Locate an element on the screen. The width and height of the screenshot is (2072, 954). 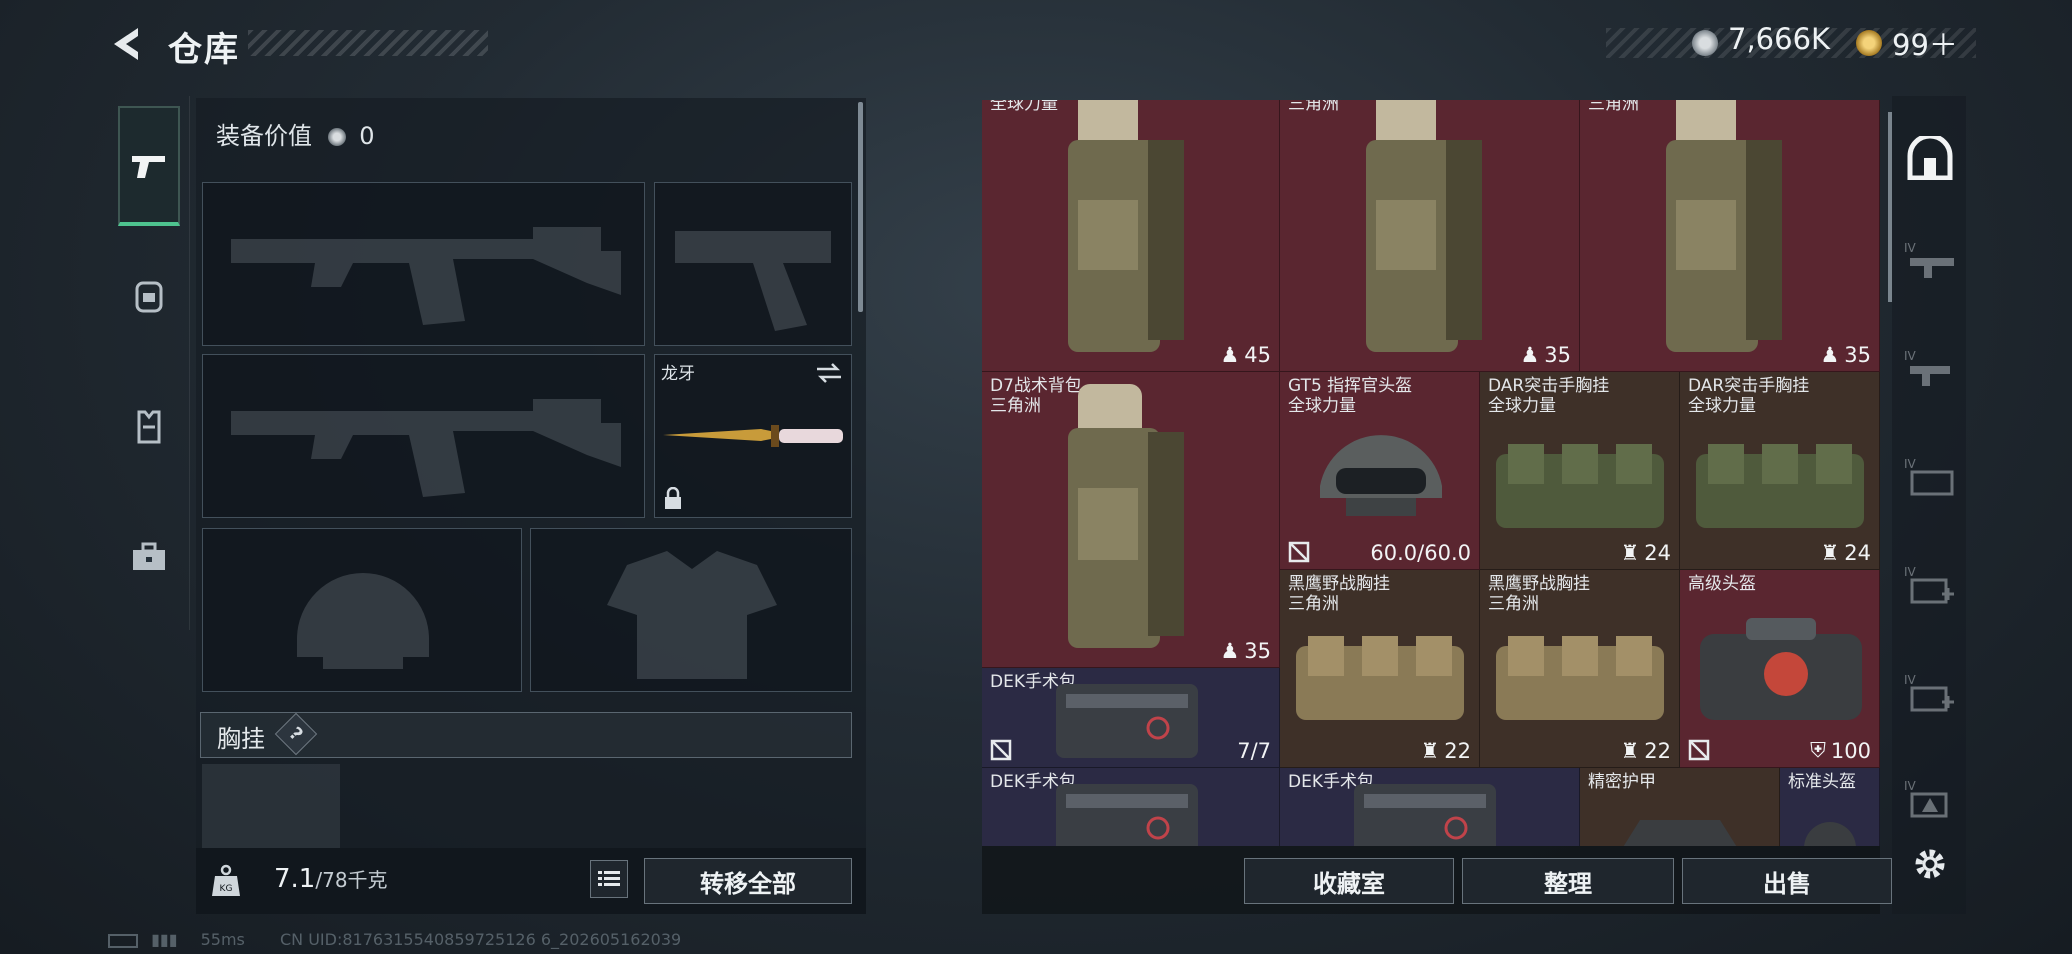
toolbox-icon is located at coordinates (149, 556).